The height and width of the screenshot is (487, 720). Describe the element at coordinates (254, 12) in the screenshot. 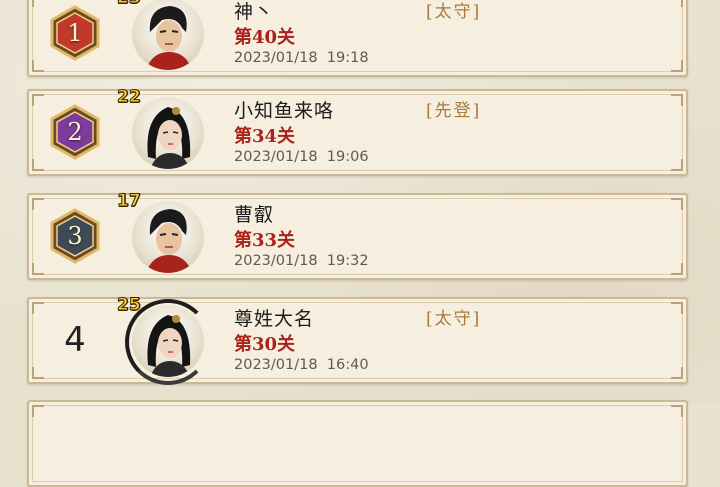

I see `player-name: 神丶` at that location.